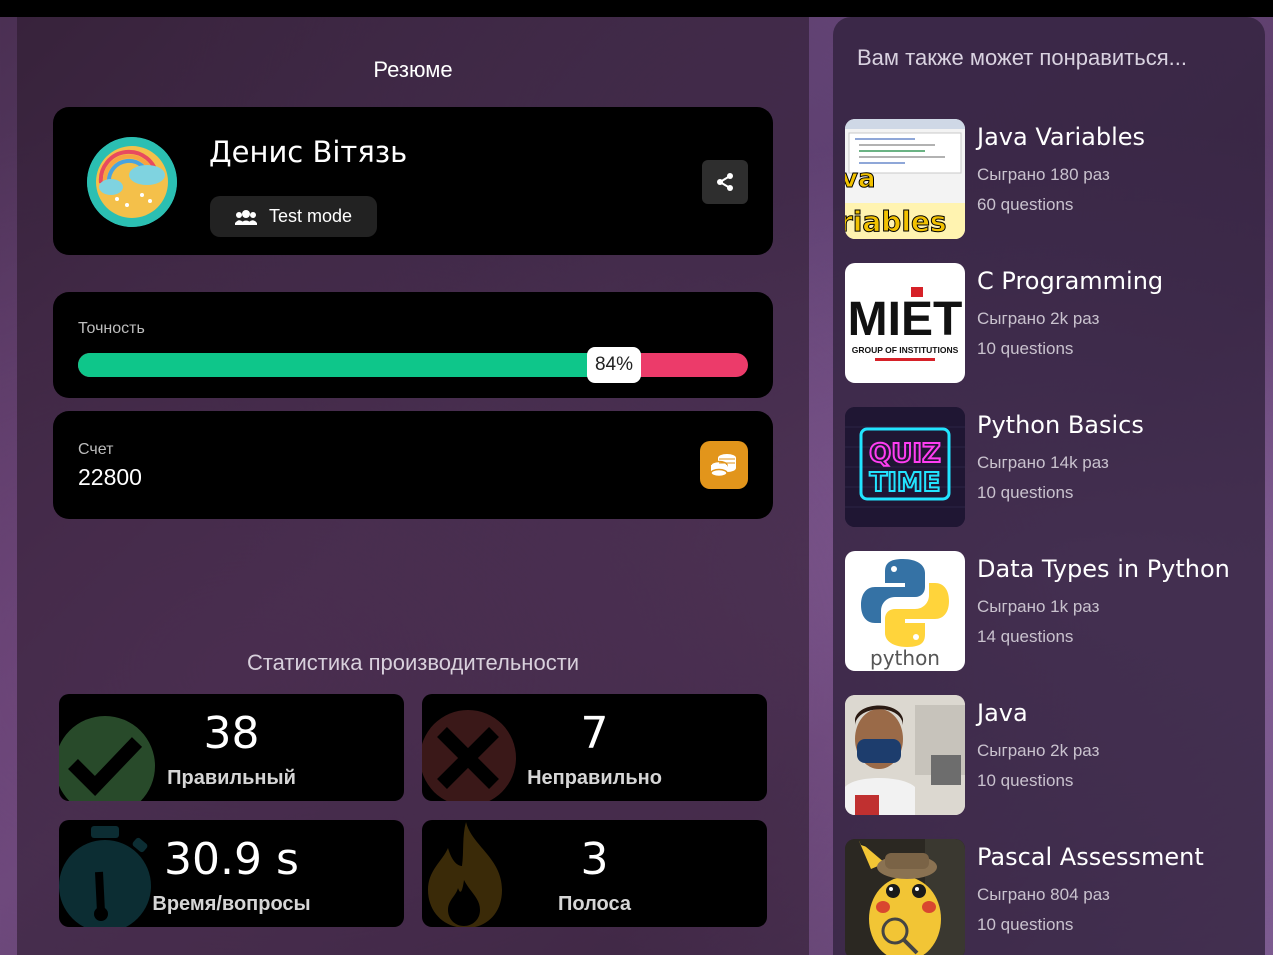  I want to click on quiz-title: C Programming, so click(1070, 281).